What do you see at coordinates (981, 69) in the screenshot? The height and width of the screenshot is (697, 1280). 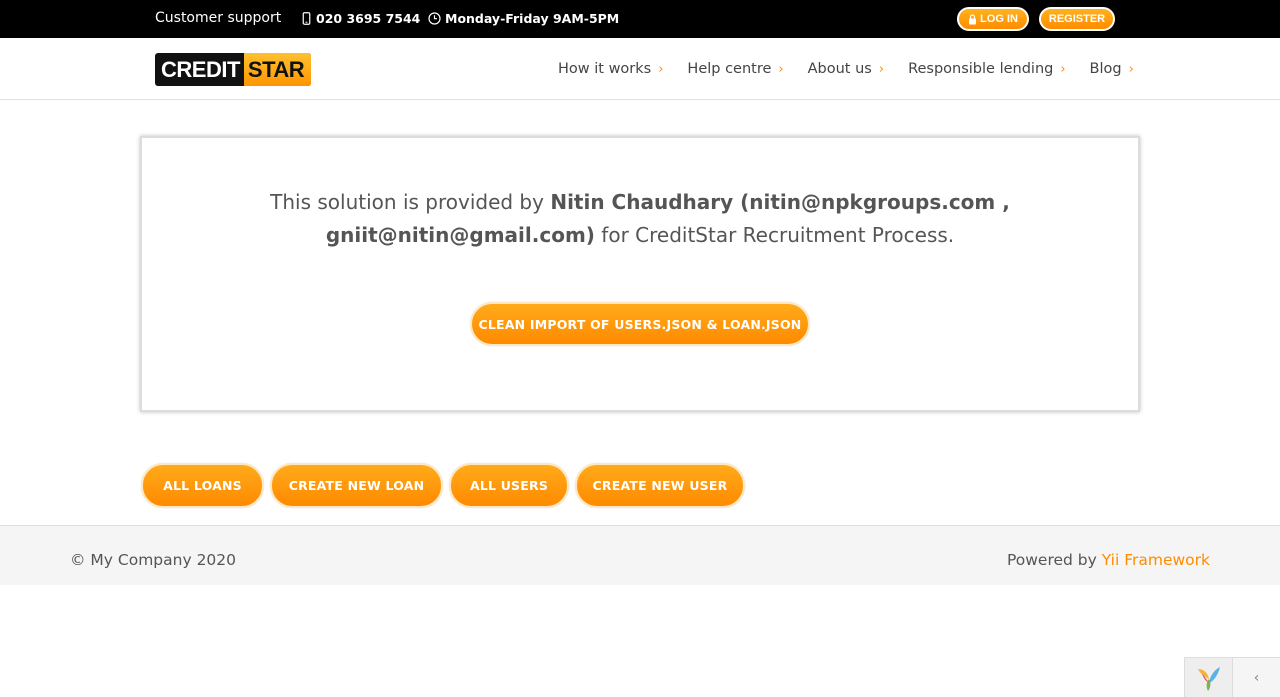 I see `nav-label: Responsible lending` at bounding box center [981, 69].